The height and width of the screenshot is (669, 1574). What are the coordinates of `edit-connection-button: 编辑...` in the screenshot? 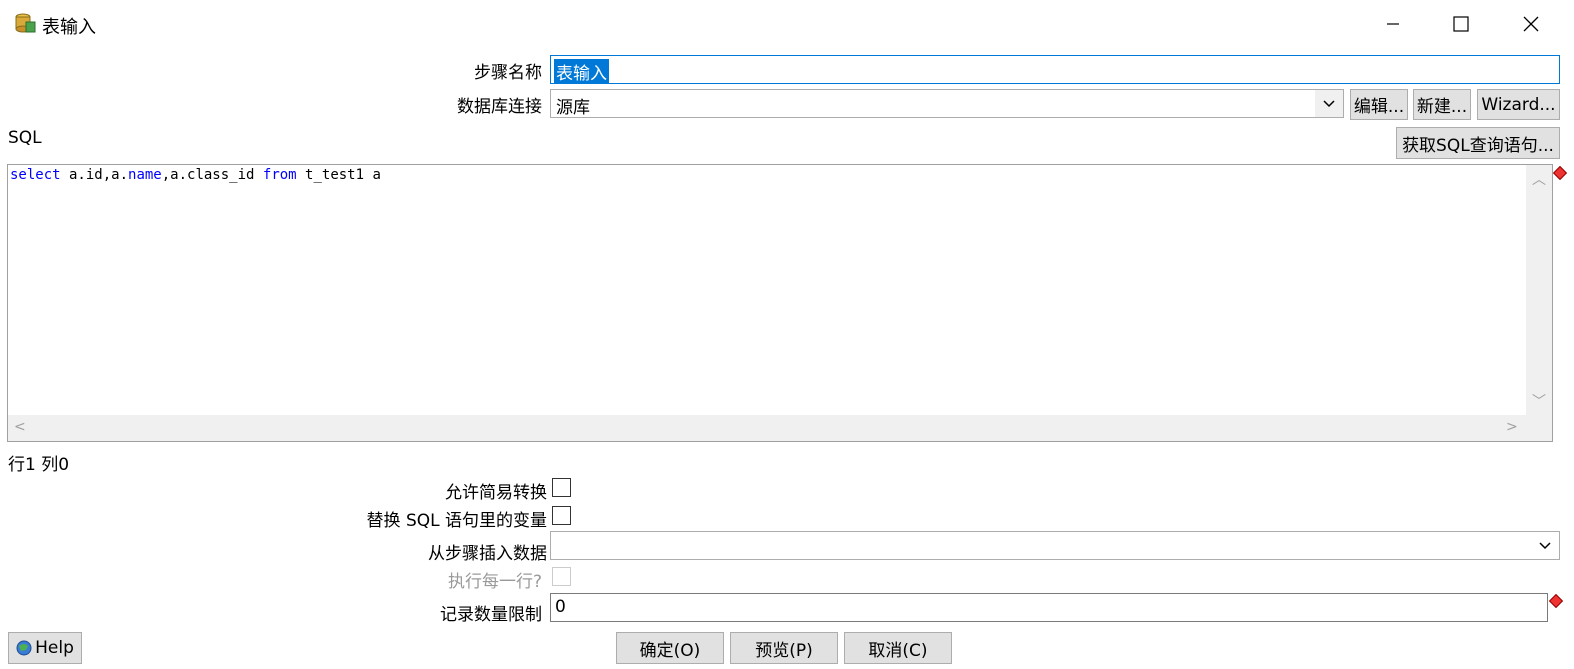 It's located at (1379, 104).